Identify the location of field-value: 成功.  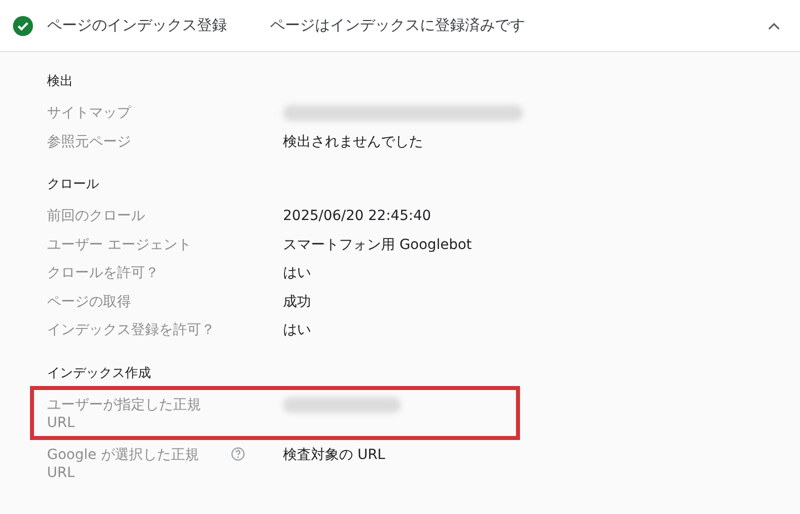
(297, 301).